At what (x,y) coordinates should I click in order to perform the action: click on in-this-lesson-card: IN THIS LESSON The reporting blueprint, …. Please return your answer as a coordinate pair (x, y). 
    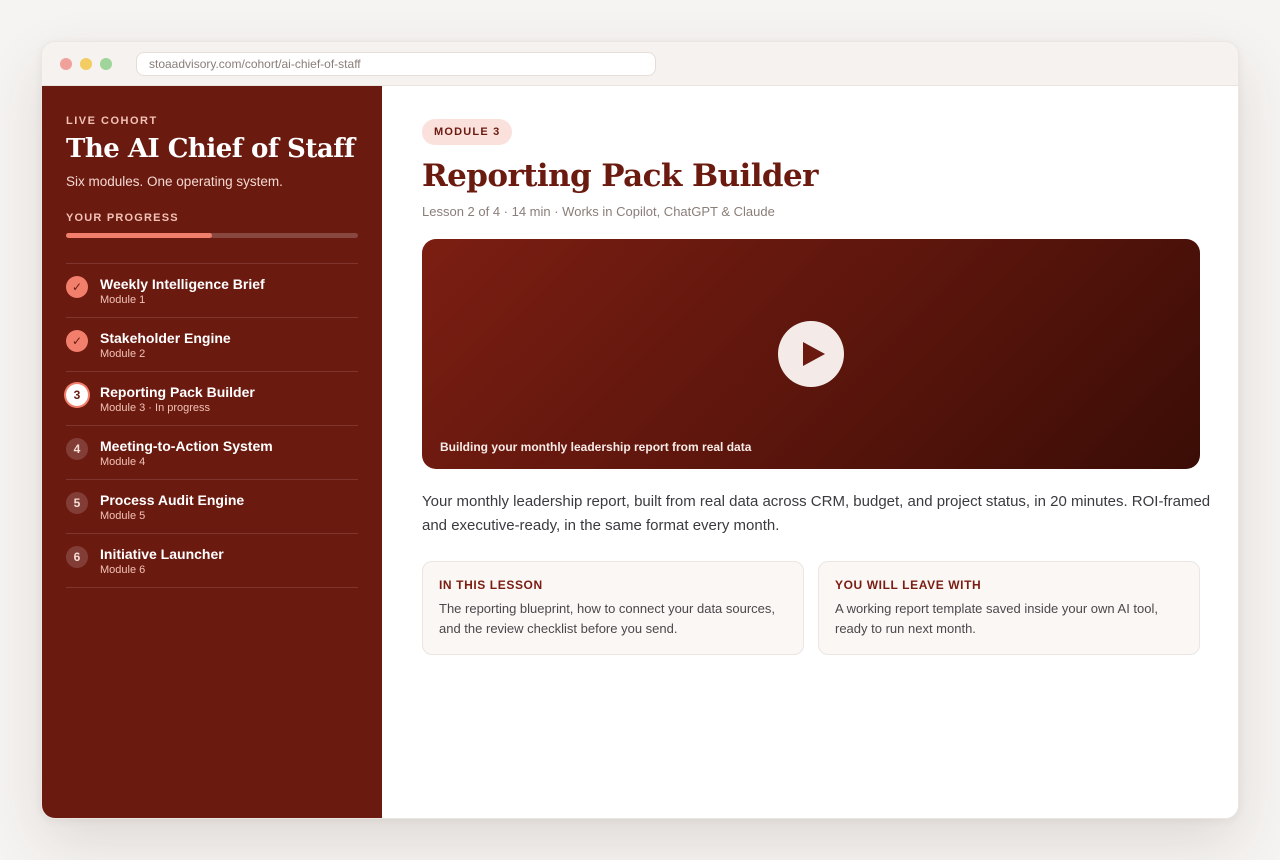
    Looking at the image, I should click on (613, 608).